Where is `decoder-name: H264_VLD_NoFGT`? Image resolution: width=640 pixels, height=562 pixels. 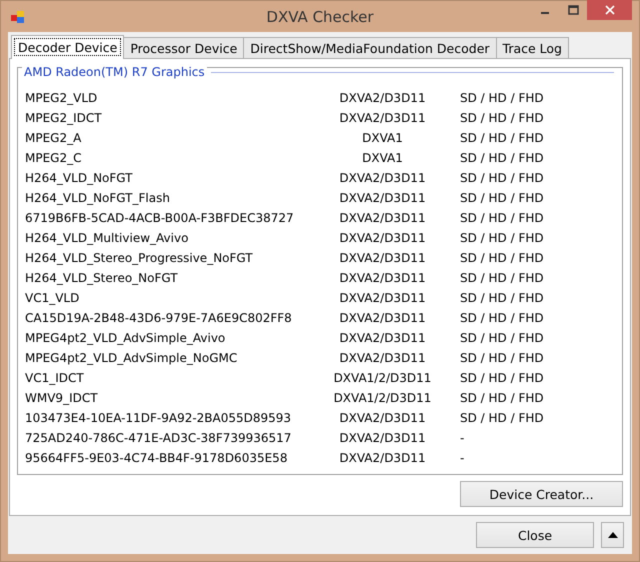 decoder-name: H264_VLD_NoFGT is located at coordinates (79, 178).